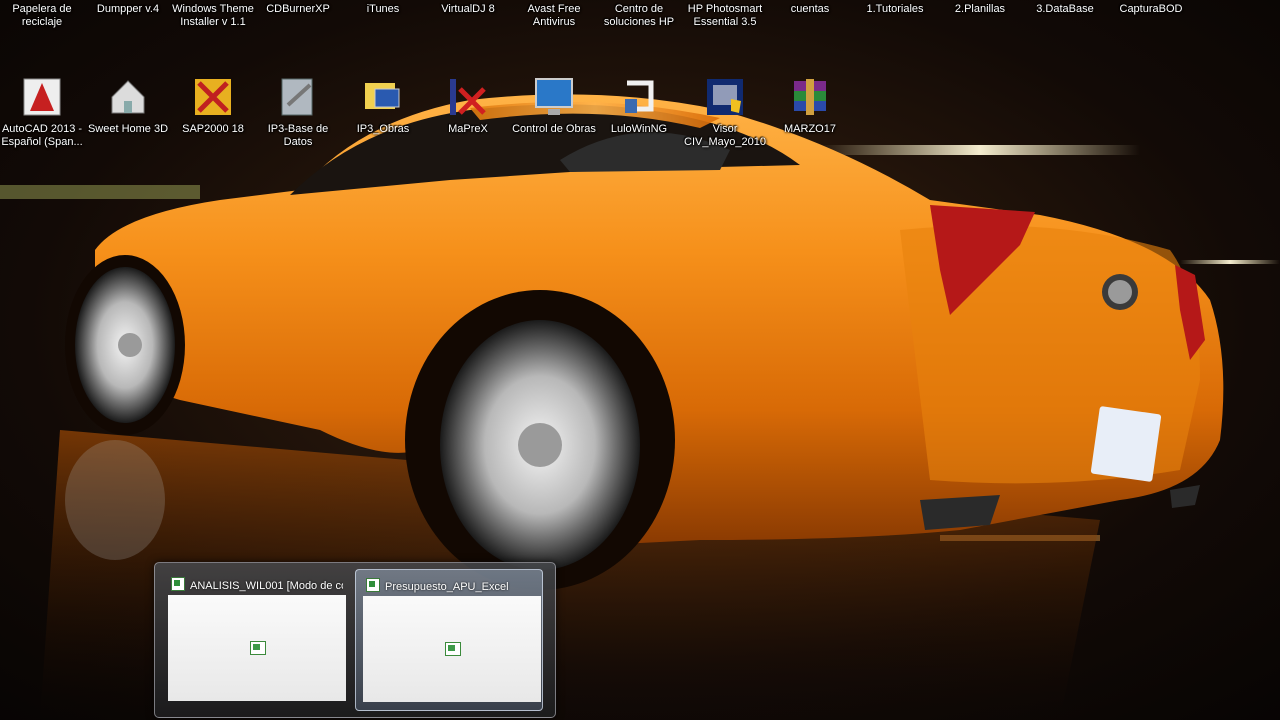  I want to click on winrar-icon, so click(810, 97).